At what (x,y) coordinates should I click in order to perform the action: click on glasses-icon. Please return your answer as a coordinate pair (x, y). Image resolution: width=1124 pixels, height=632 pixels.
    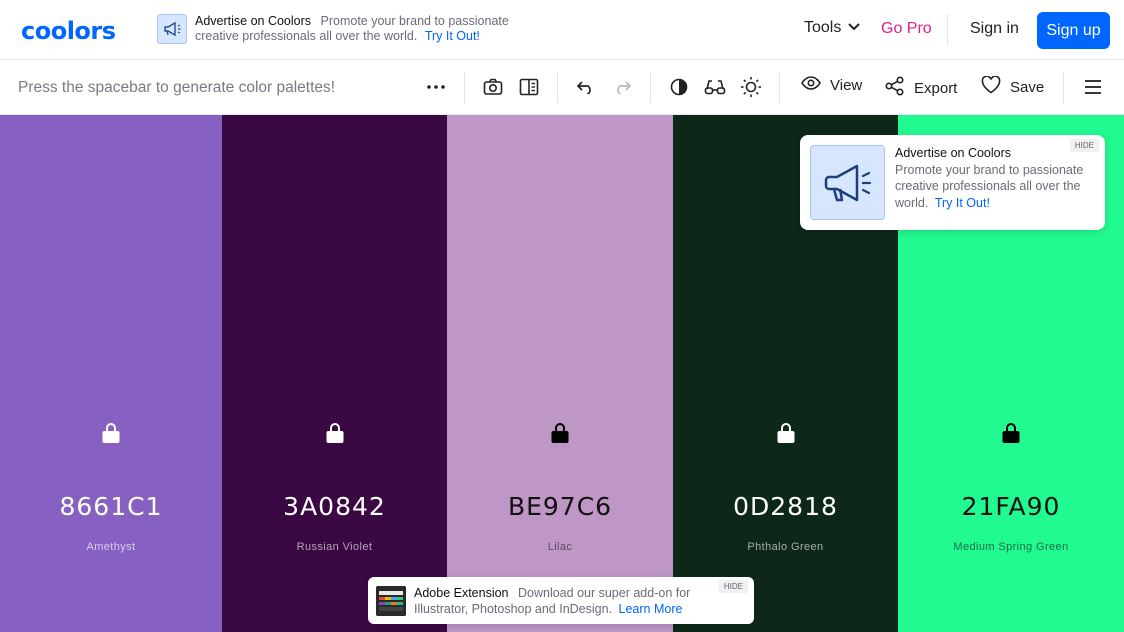
    Looking at the image, I should click on (715, 87).